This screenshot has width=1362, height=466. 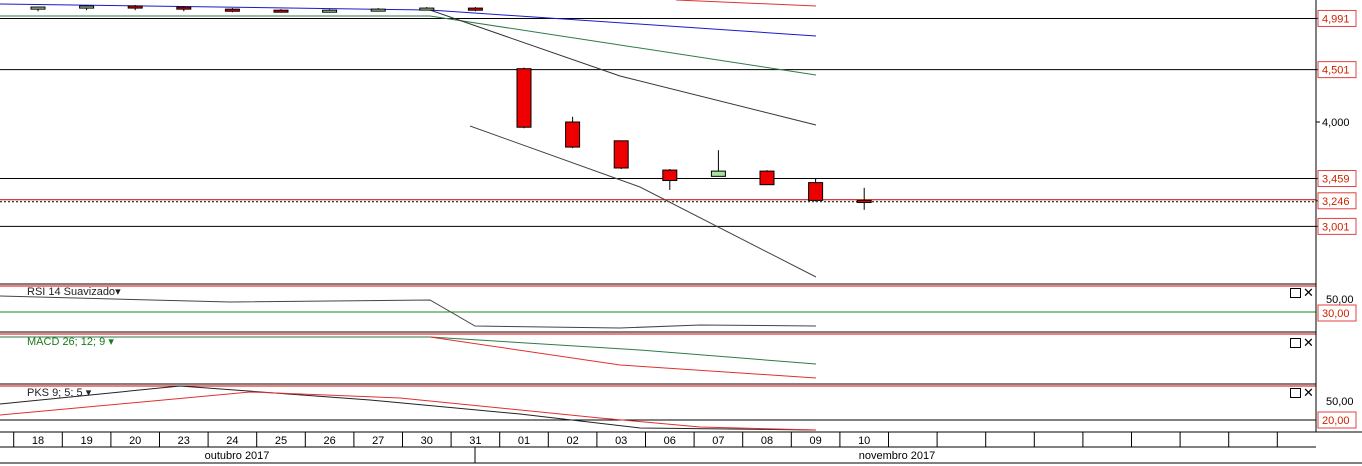 What do you see at coordinates (408, 350) in the screenshot?
I see `macd-signal-line` at bounding box center [408, 350].